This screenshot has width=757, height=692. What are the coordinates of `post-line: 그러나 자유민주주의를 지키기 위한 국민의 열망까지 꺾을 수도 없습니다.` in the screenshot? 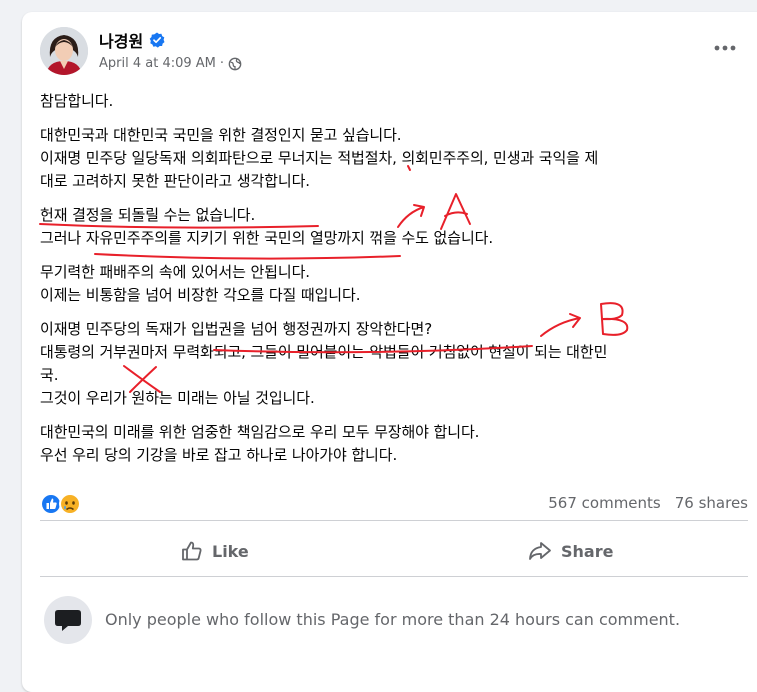 It's located at (267, 238).